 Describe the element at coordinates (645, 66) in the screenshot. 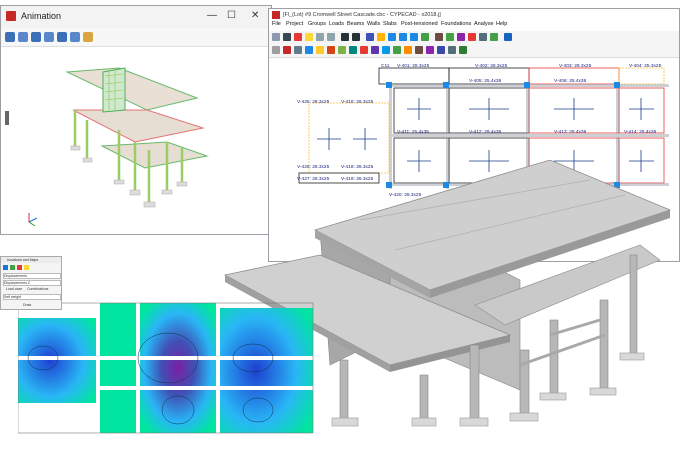

I see `plan-label: V-404: 25.3x25` at that location.